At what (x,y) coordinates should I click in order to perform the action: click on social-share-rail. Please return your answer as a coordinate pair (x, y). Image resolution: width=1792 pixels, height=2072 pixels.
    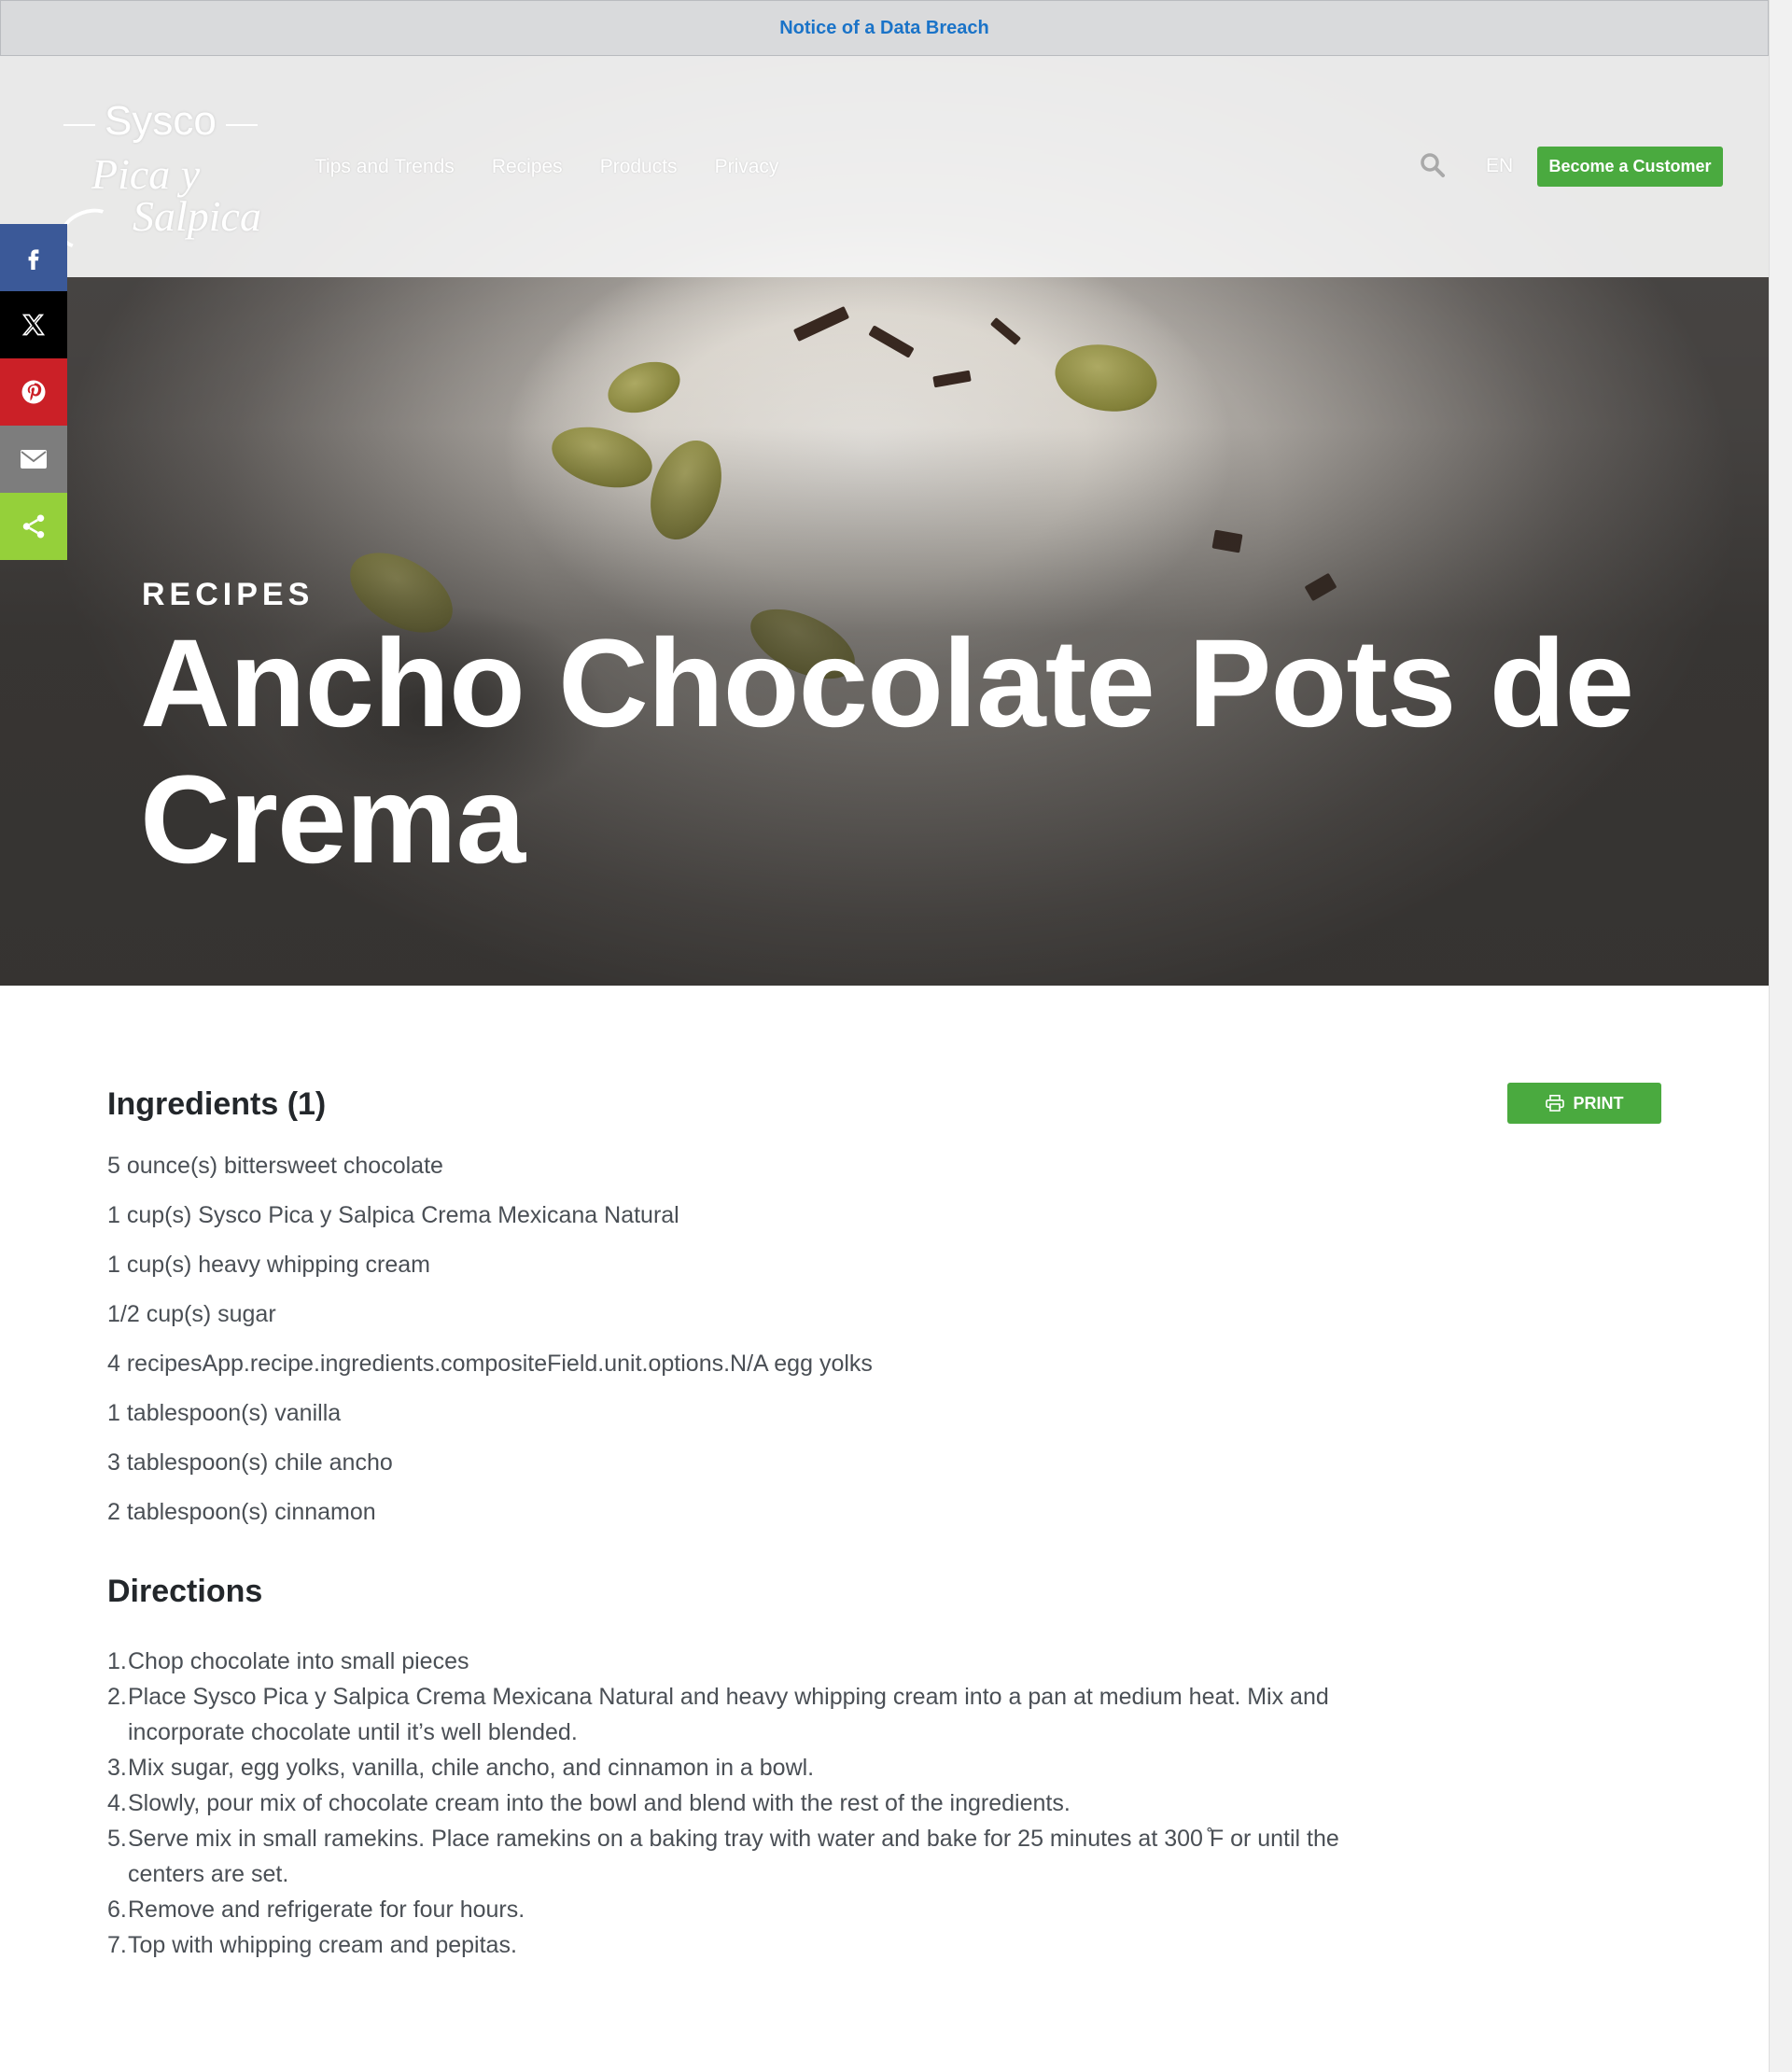
    Looking at the image, I should click on (33, 392).